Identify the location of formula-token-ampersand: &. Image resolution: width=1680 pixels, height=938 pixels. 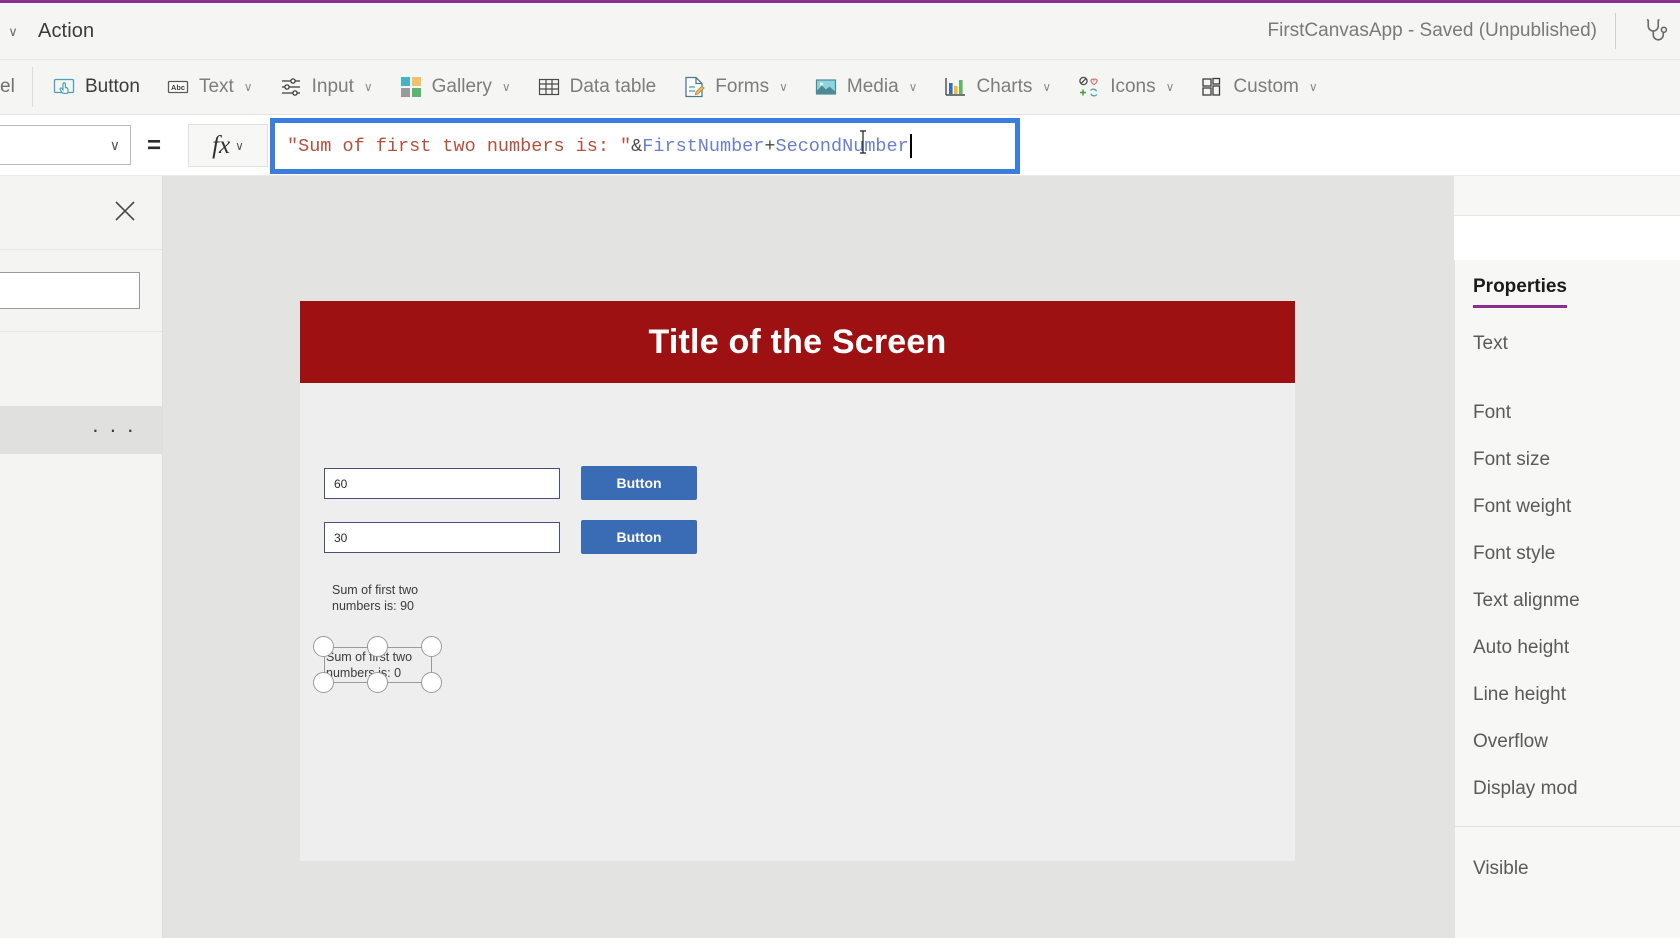
(637, 146).